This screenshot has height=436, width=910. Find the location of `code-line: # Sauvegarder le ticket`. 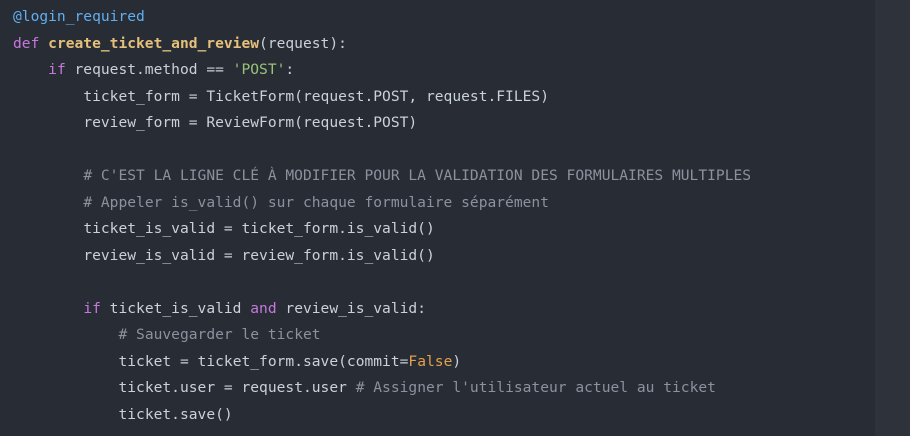

code-line: # Sauvegarder le ticket is located at coordinates (219, 335).